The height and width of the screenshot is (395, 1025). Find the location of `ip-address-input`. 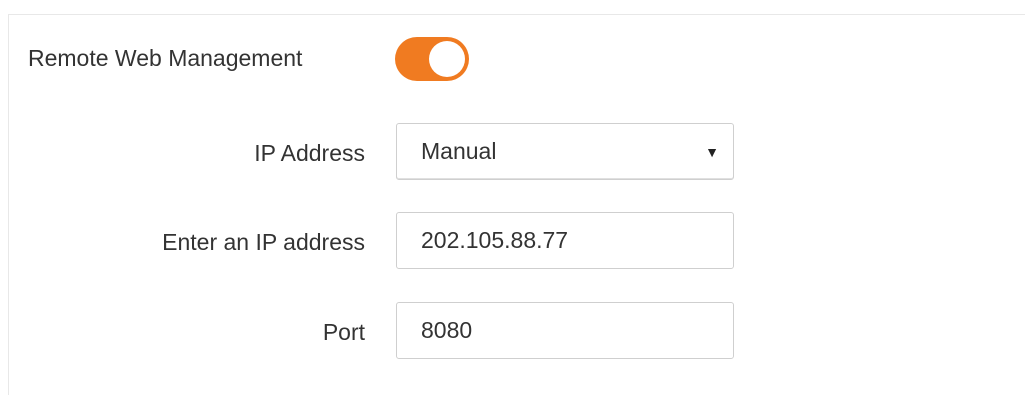

ip-address-input is located at coordinates (565, 240).